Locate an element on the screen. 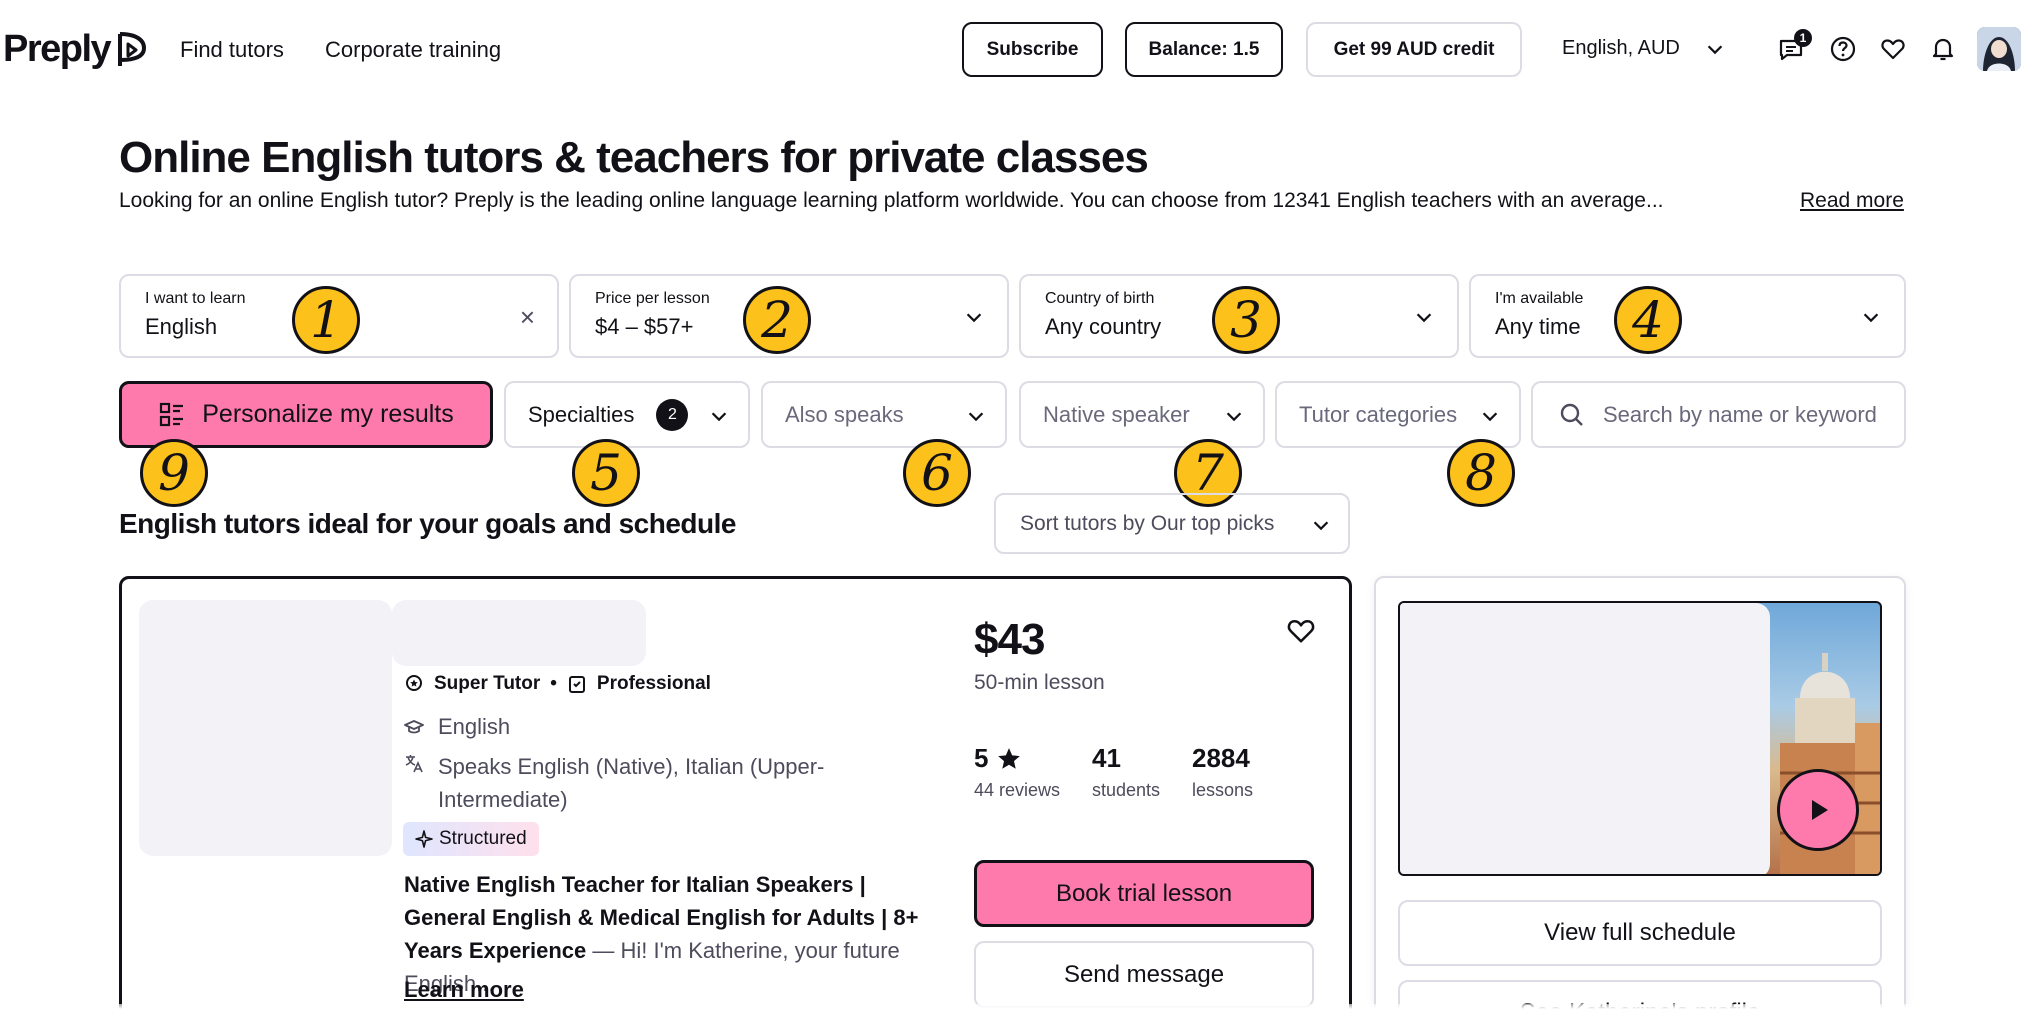  structured-label: Structured is located at coordinates (483, 838).